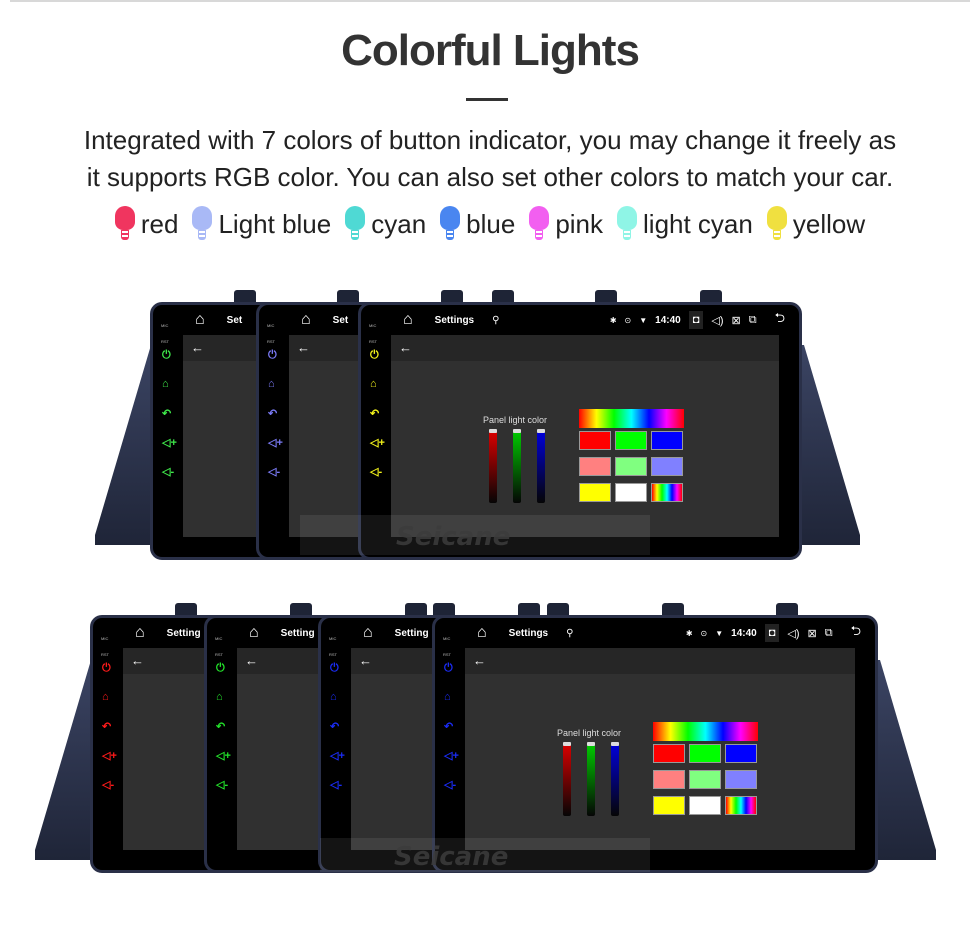  Describe the element at coordinates (487, 99) in the screenshot. I see `title-underline` at that location.